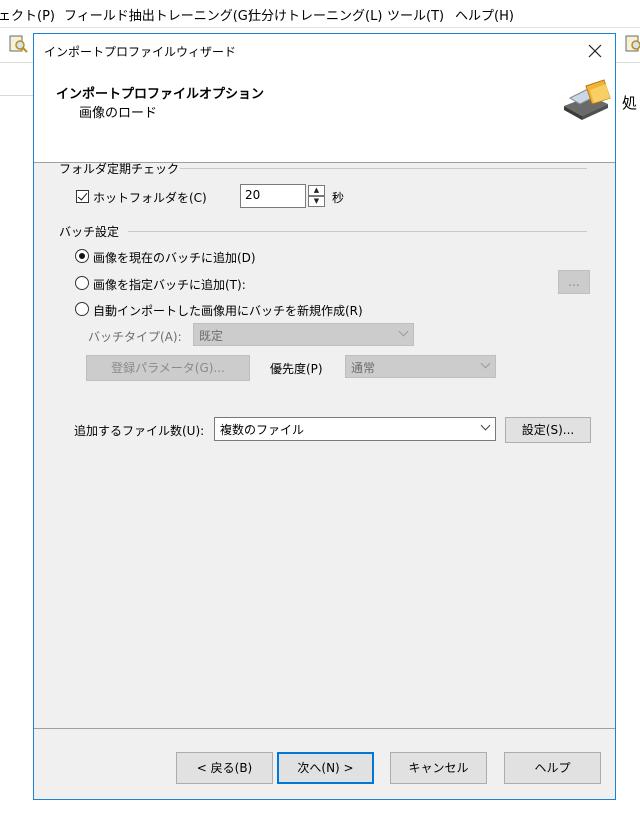 This screenshot has height=826, width=640. Describe the element at coordinates (324, 51) in the screenshot. I see `dialog-titlebar: インポートプロファイルウィザード` at that location.